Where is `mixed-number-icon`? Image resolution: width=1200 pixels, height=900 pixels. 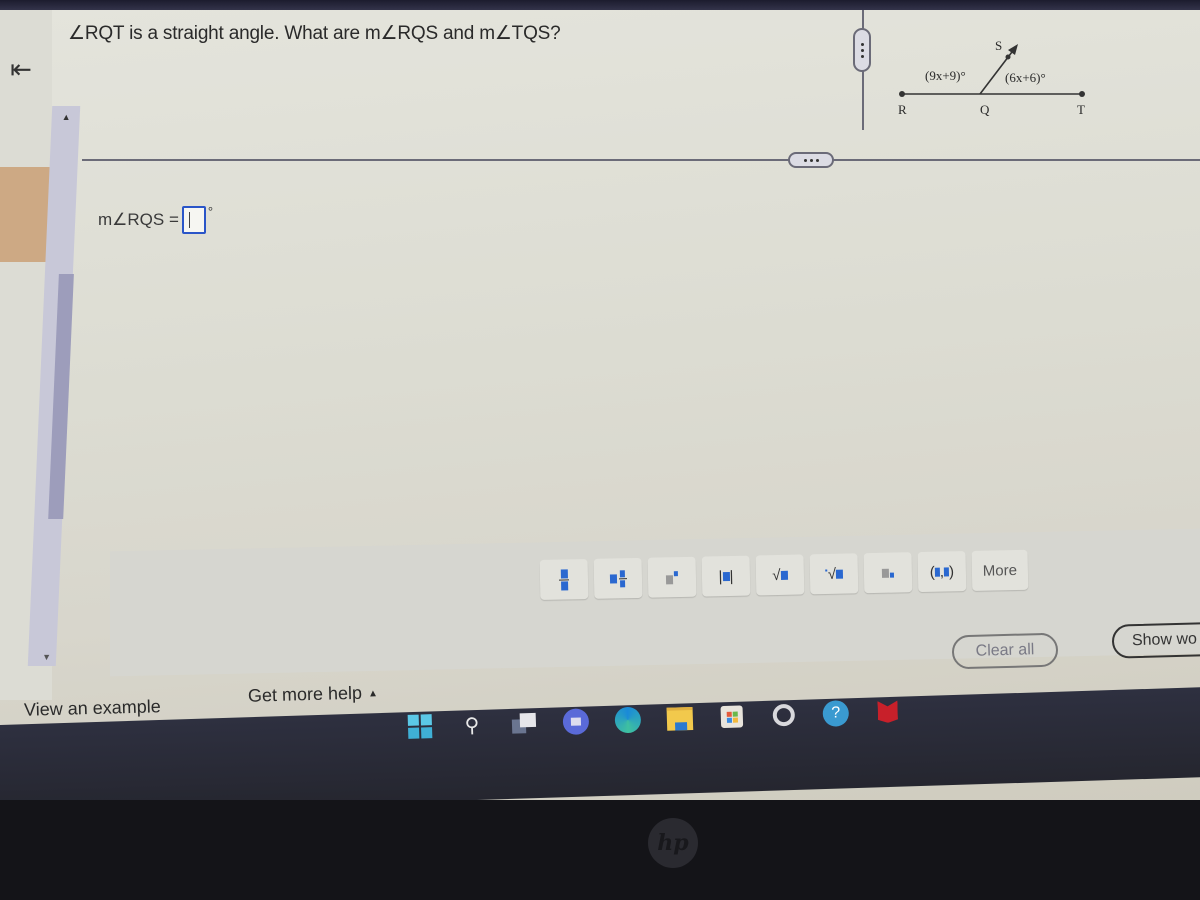 mixed-number-icon is located at coordinates (618, 578).